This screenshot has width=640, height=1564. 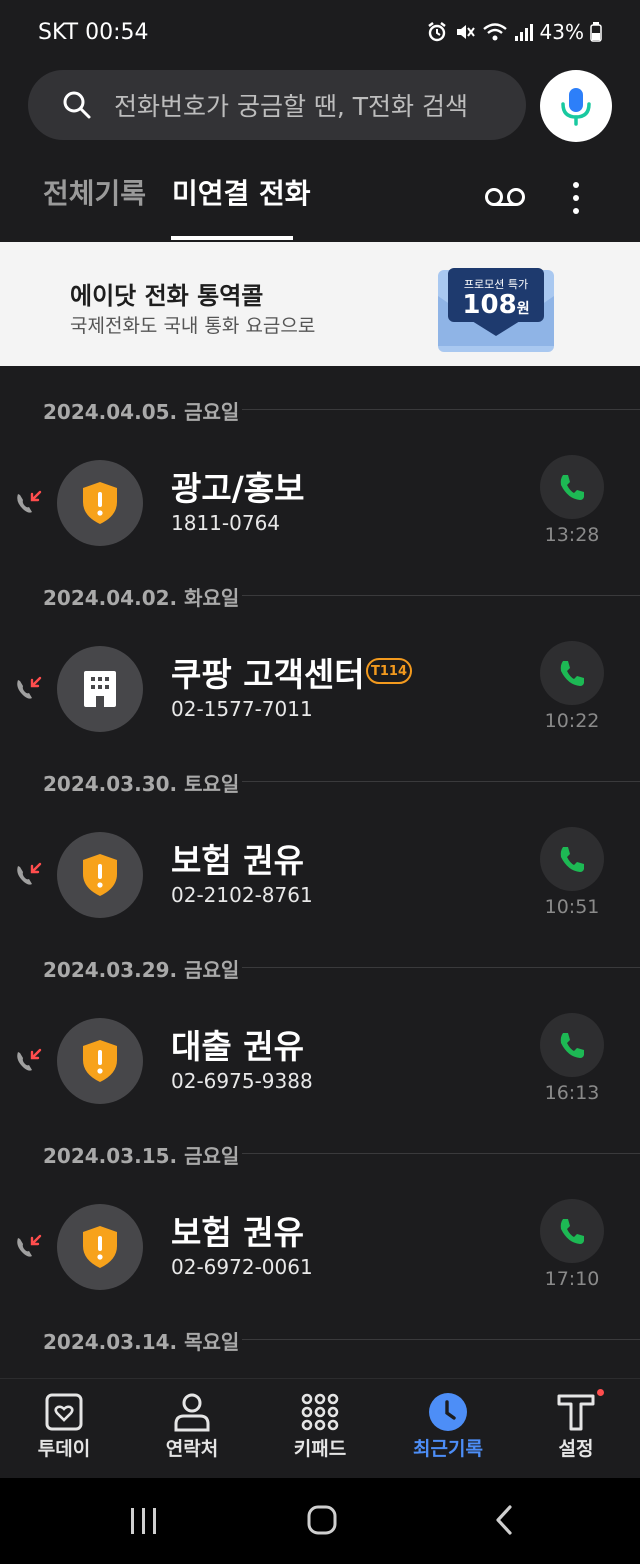 I want to click on call-time: 10:22, so click(x=572, y=721).